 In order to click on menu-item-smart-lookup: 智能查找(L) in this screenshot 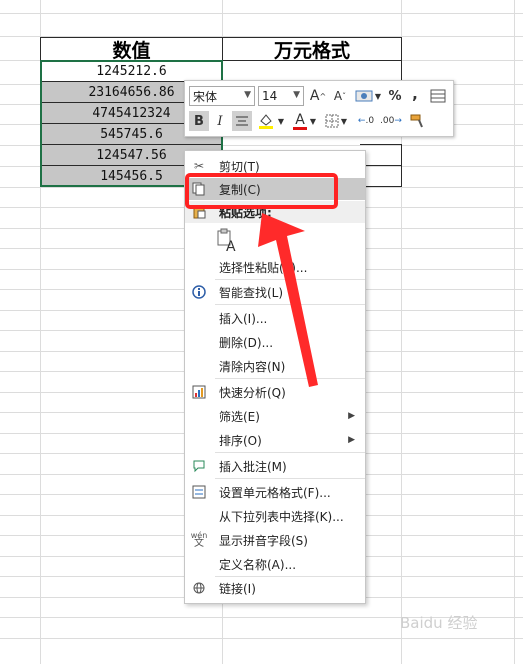, I will do `click(275, 292)`.